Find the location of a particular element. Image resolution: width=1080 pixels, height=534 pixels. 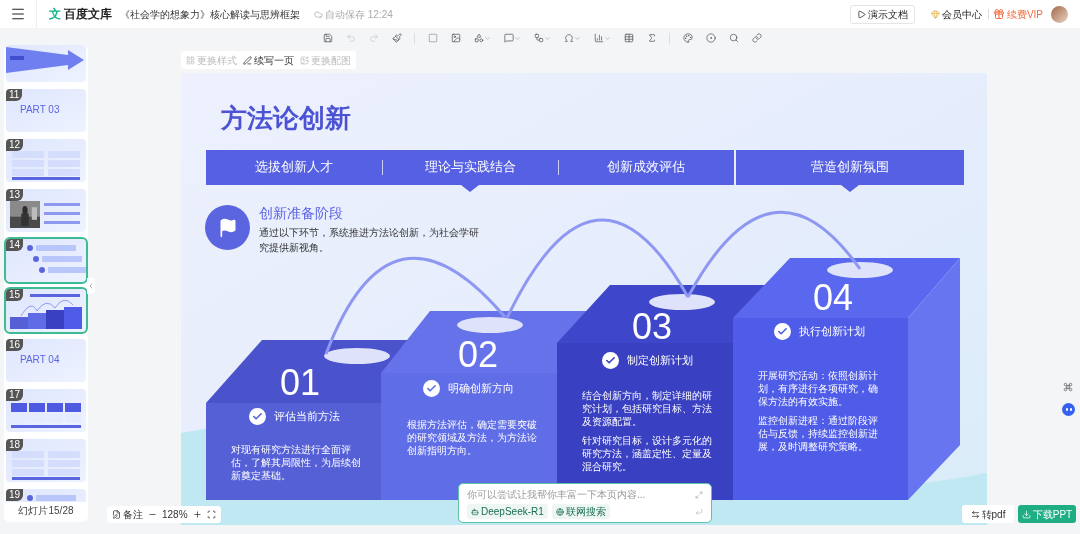

slide-title: 方法论创新 is located at coordinates (286, 118).